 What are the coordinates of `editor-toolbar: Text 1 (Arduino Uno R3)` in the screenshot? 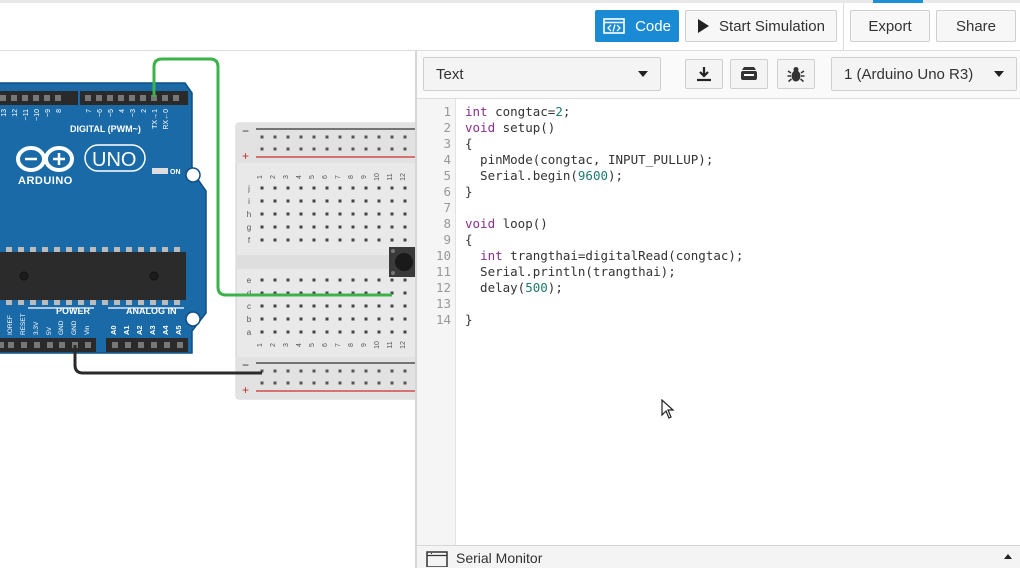 It's located at (718, 75).